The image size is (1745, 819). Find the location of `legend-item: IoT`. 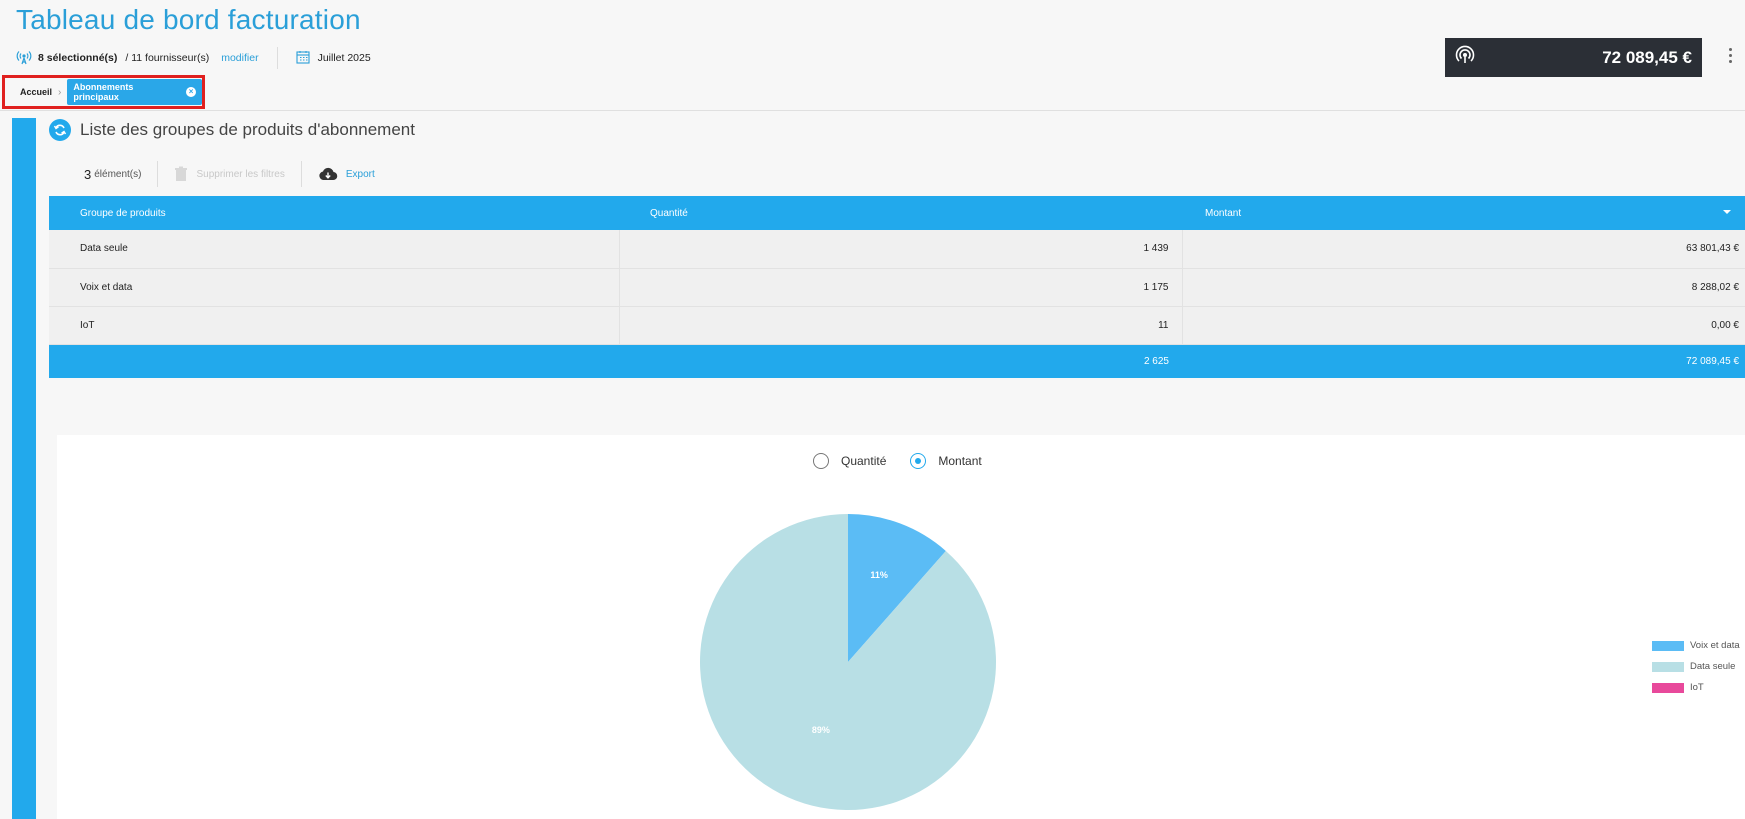

legend-item: IoT is located at coordinates (1696, 687).